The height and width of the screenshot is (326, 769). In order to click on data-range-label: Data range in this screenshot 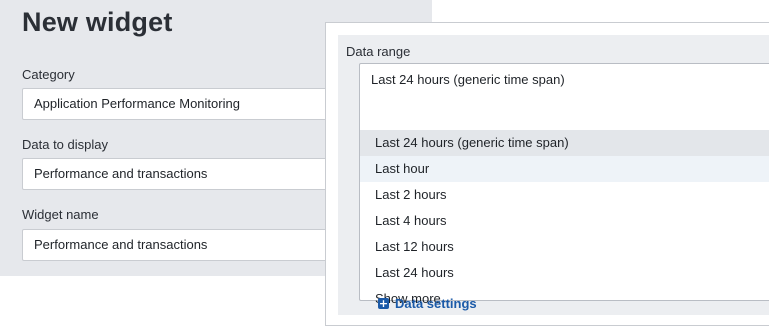, I will do `click(378, 51)`.